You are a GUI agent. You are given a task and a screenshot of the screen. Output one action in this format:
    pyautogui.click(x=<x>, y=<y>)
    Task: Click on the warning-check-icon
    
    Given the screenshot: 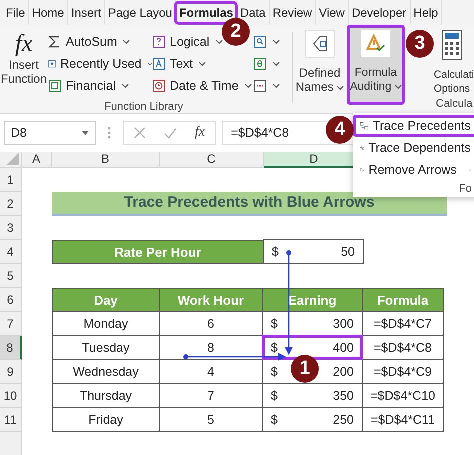 What is the action you would take?
    pyautogui.click(x=376, y=44)
    